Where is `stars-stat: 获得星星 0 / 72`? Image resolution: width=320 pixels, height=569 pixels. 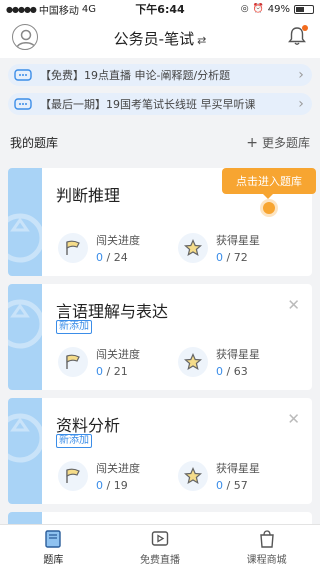
stars-stat: 获得星星 0 / 72 is located at coordinates (219, 248).